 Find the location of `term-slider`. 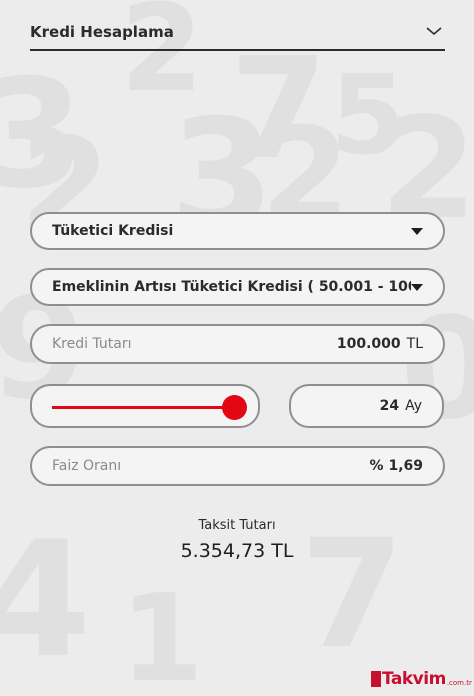

term-slider is located at coordinates (145, 406).